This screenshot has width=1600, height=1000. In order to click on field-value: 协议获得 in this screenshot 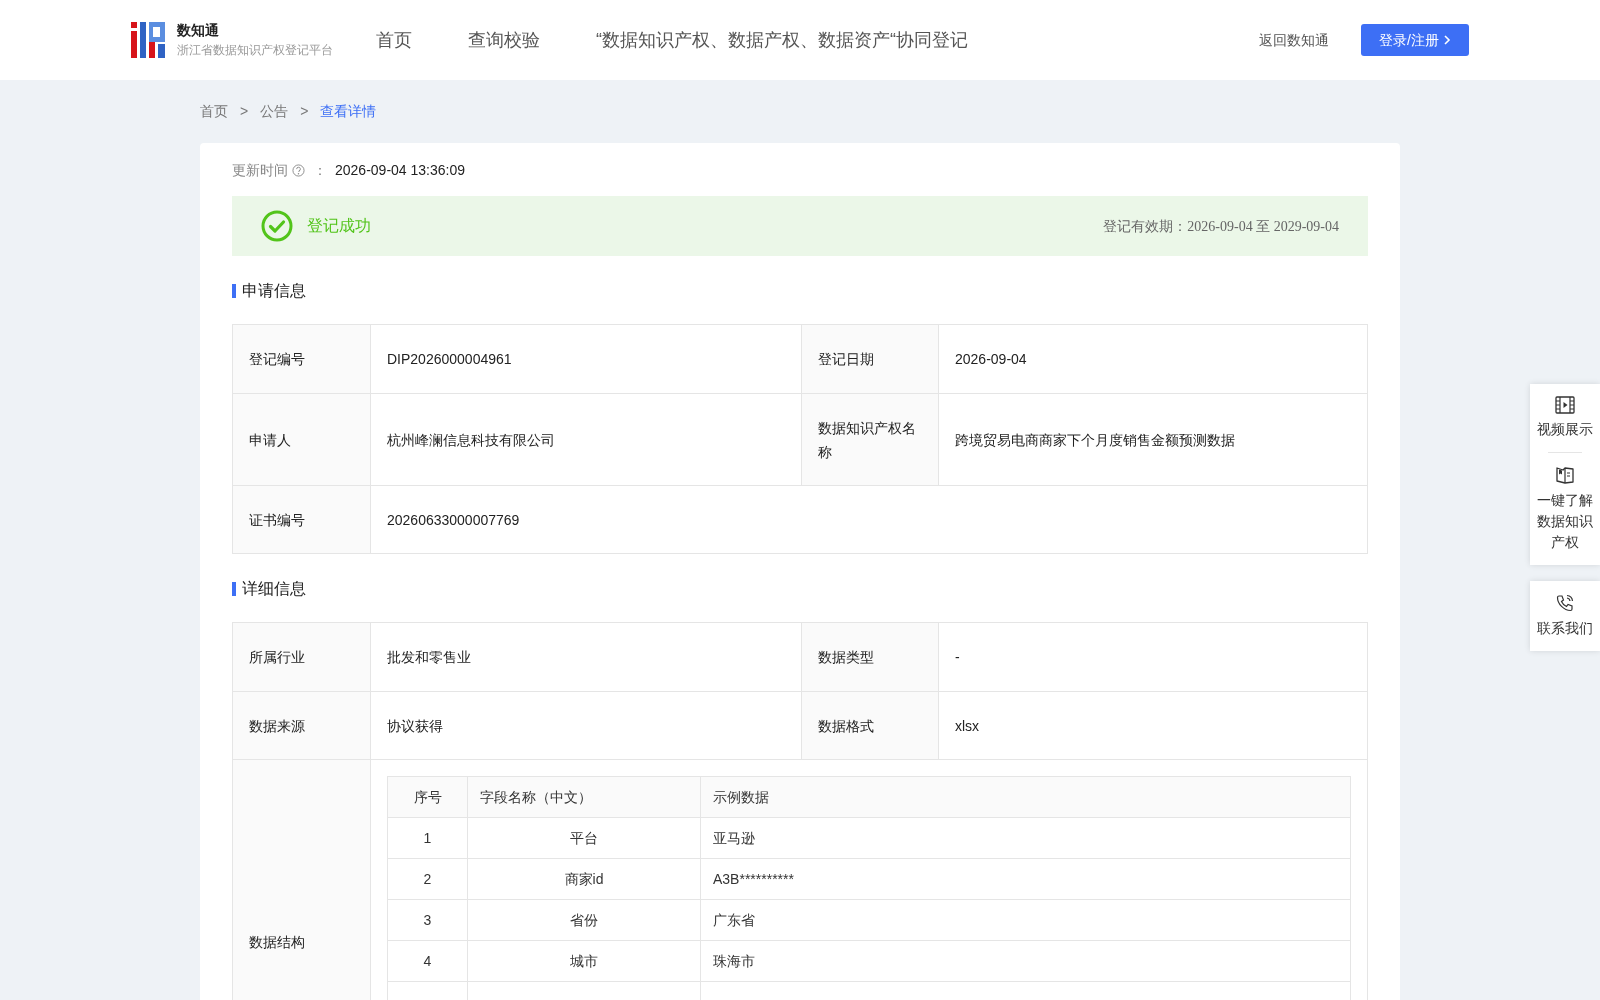, I will do `click(415, 726)`.